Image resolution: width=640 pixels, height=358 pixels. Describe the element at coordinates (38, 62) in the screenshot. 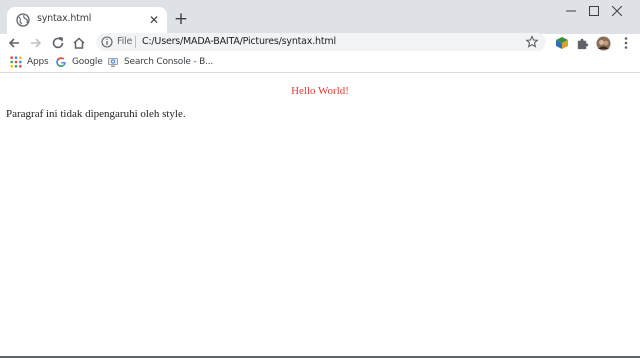

I see `bookmark-label: Apps` at that location.